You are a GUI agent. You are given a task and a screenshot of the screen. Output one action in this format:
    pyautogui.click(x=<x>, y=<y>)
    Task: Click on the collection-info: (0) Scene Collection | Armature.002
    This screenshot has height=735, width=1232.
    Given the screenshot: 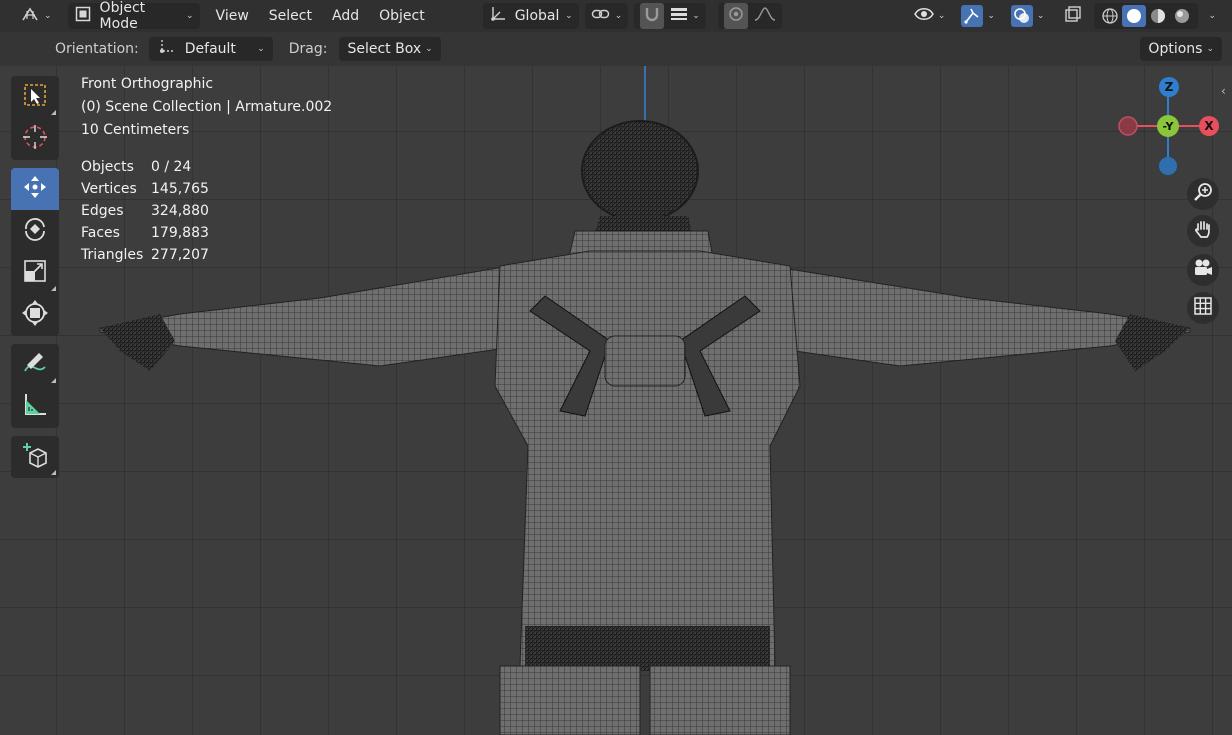 What is the action you would take?
    pyautogui.click(x=207, y=107)
    